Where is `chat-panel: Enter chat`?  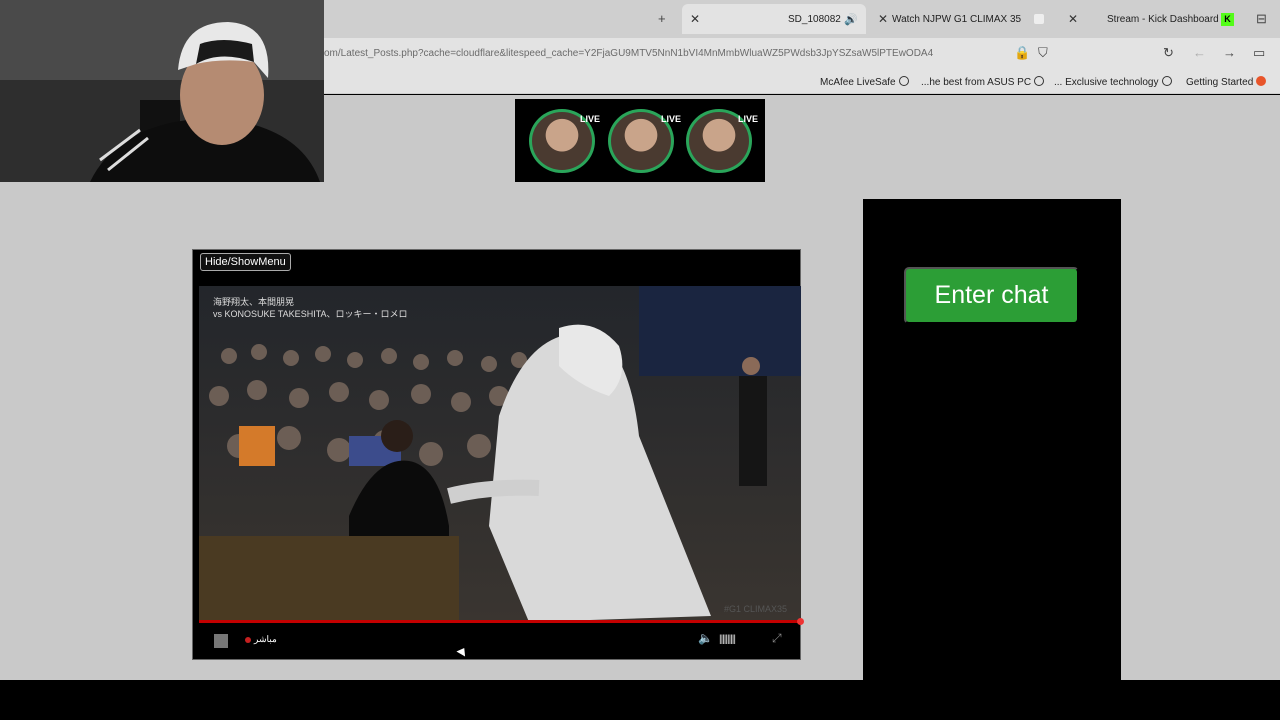 chat-panel: Enter chat is located at coordinates (992, 439).